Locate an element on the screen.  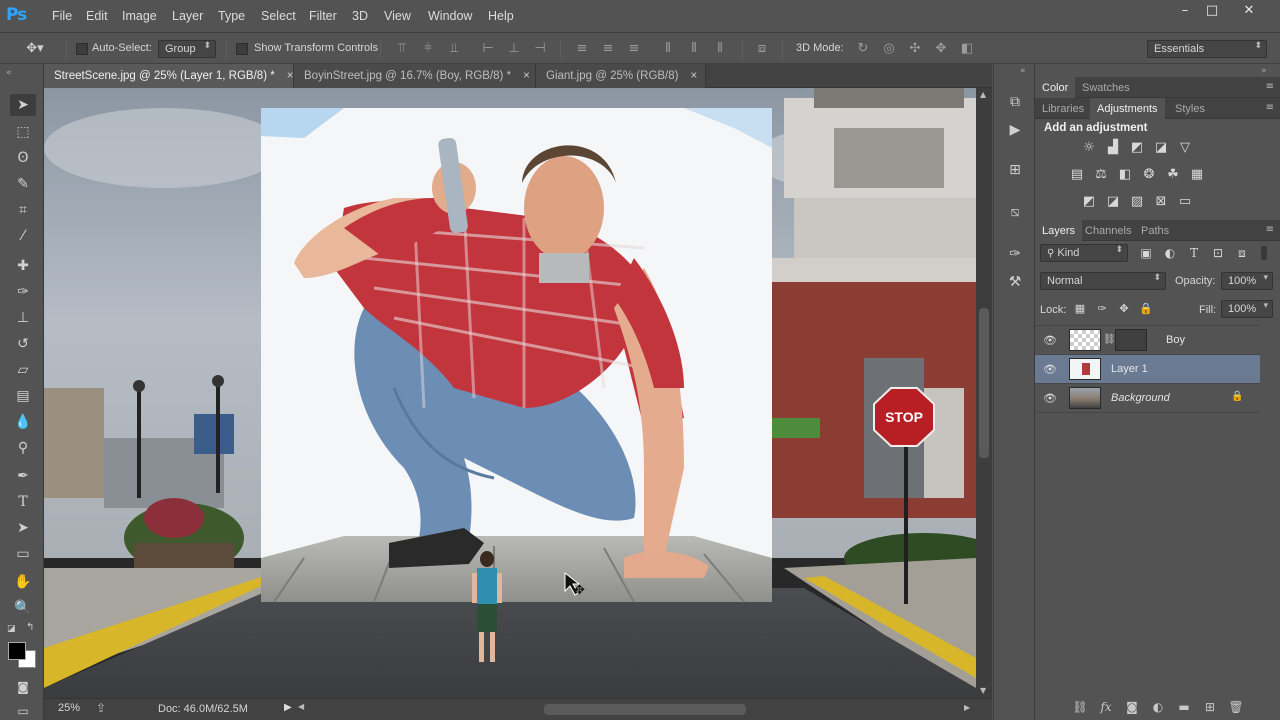
workspace-dropdown: Essentials ⬍ is located at coordinates (1207, 49).